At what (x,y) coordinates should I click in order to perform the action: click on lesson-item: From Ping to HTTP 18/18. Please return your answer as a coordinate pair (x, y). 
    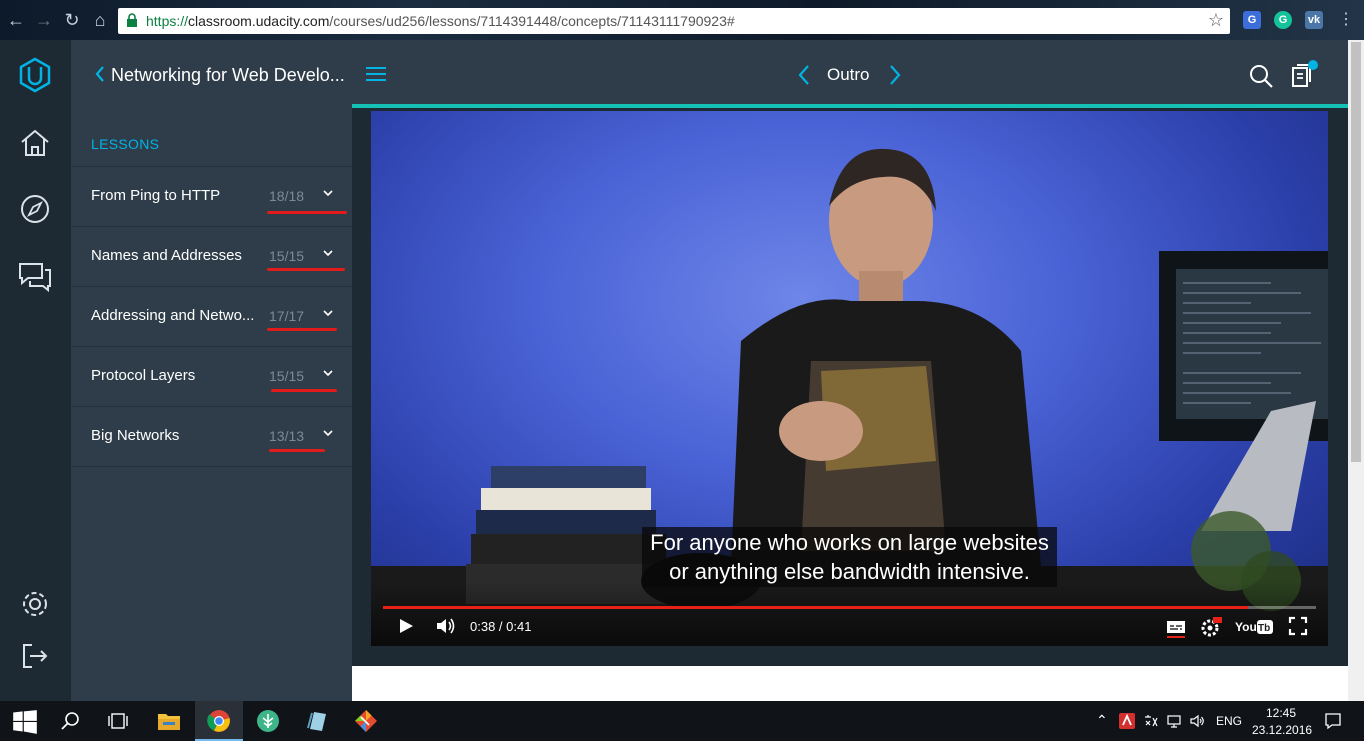
    Looking at the image, I should click on (211, 196).